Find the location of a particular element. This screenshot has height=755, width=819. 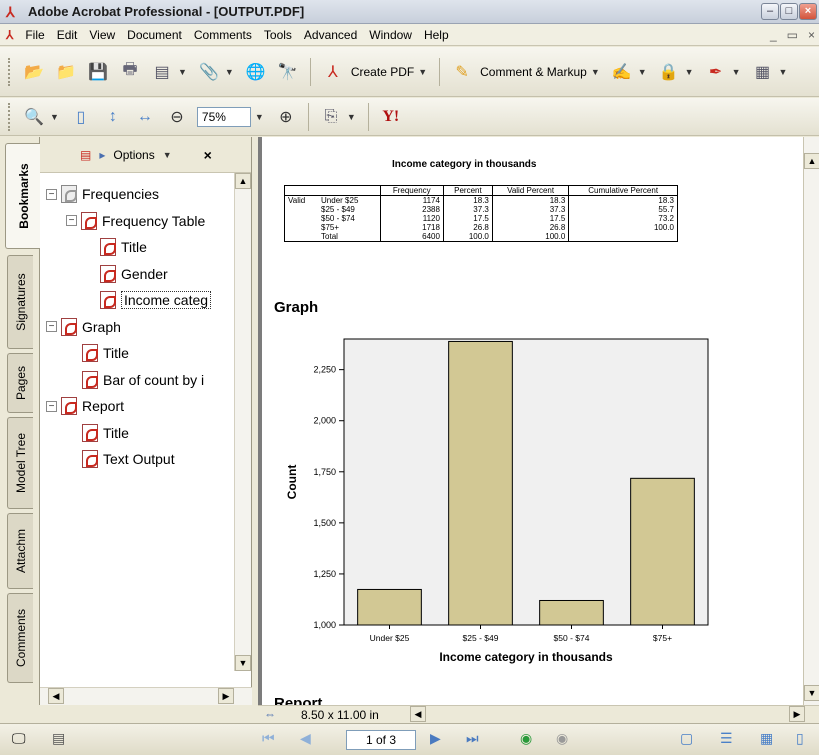

document-icon: ⅄ is located at coordinates (9, 35).